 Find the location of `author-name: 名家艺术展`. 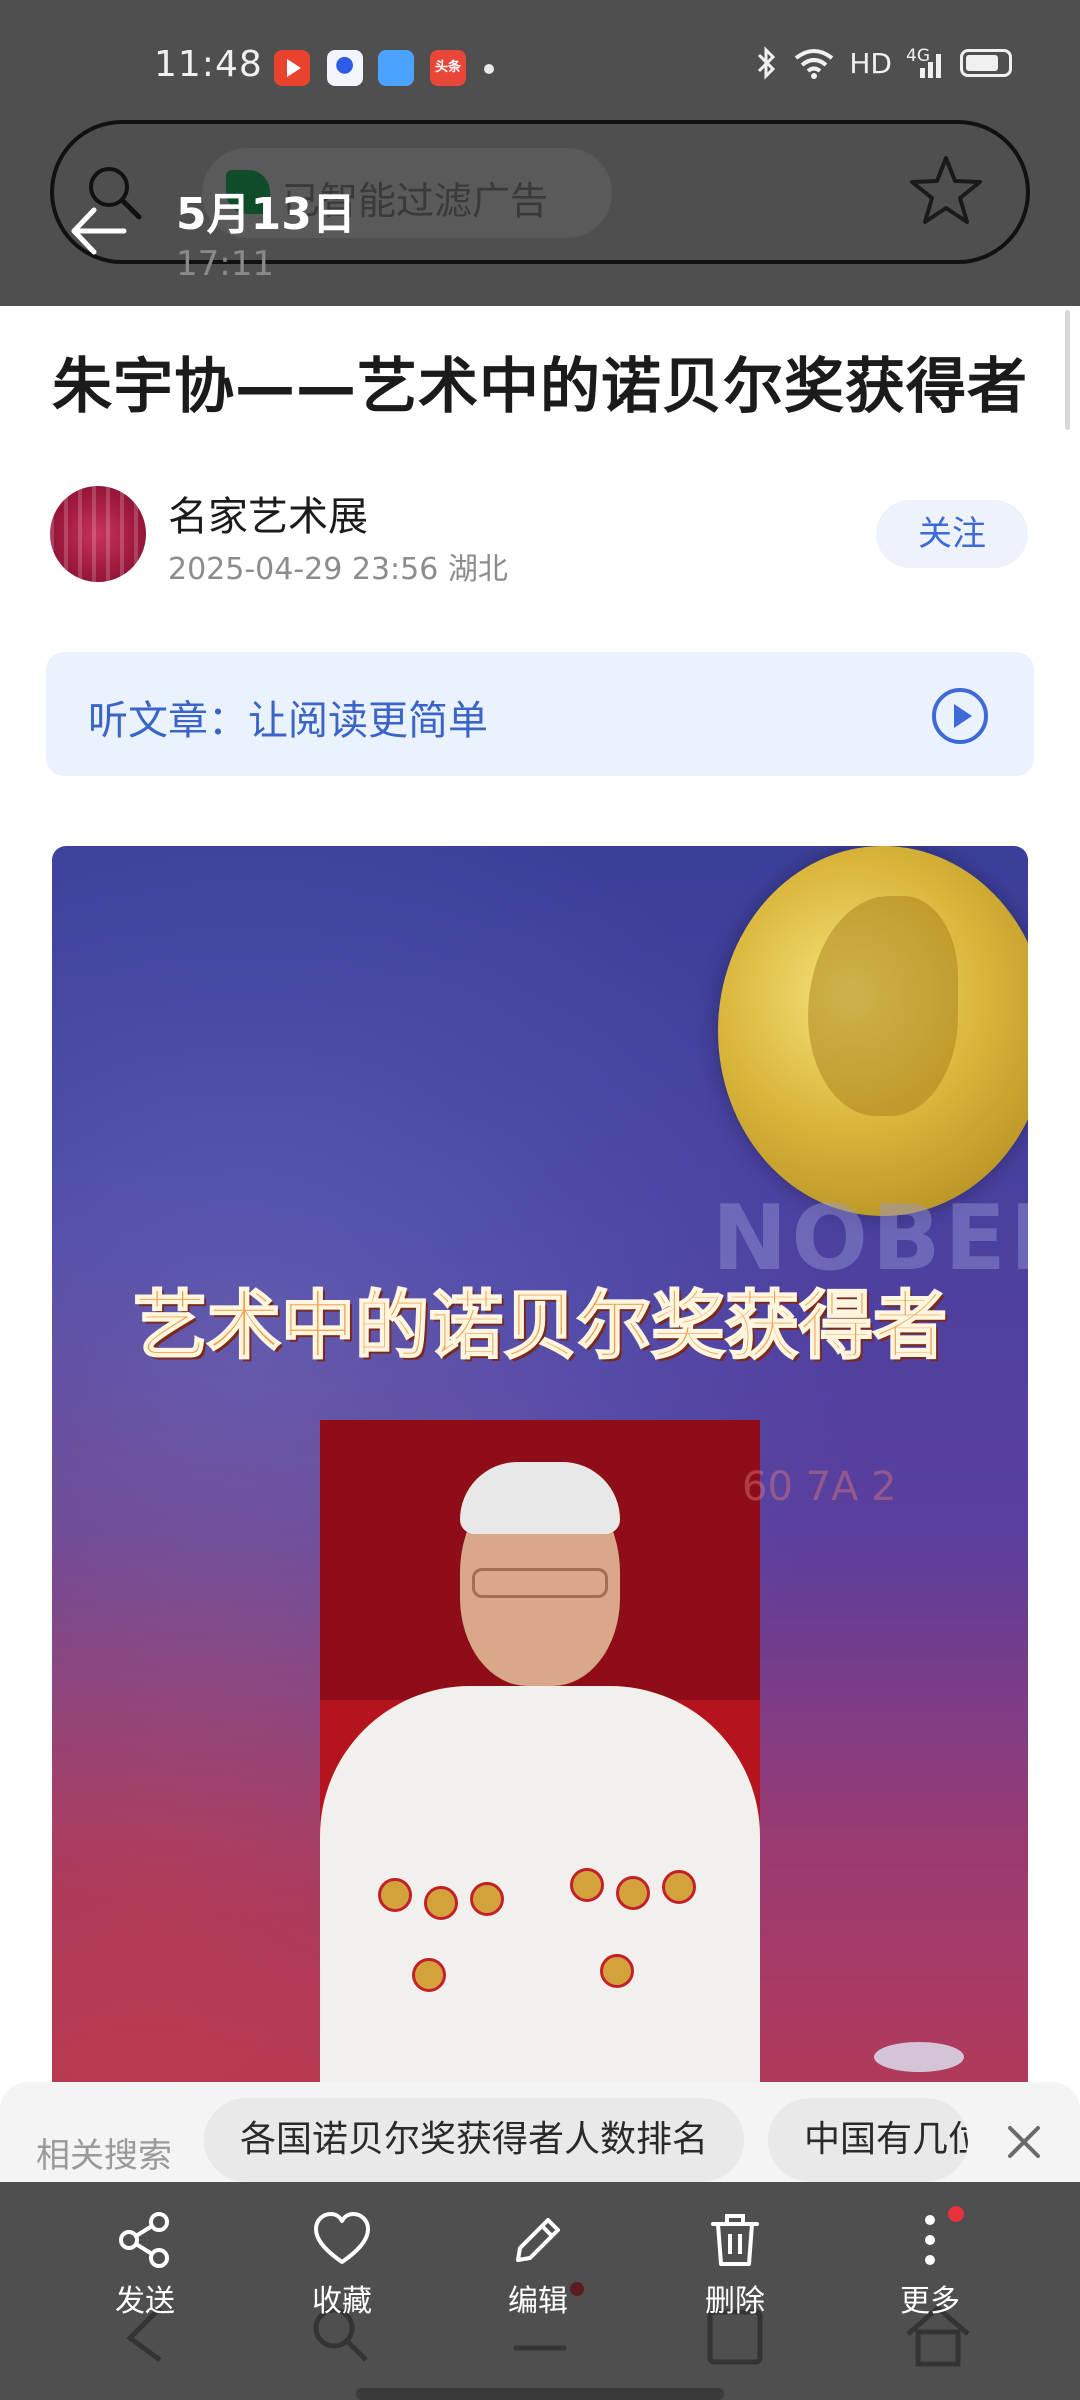

author-name: 名家艺术展 is located at coordinates (268, 513).